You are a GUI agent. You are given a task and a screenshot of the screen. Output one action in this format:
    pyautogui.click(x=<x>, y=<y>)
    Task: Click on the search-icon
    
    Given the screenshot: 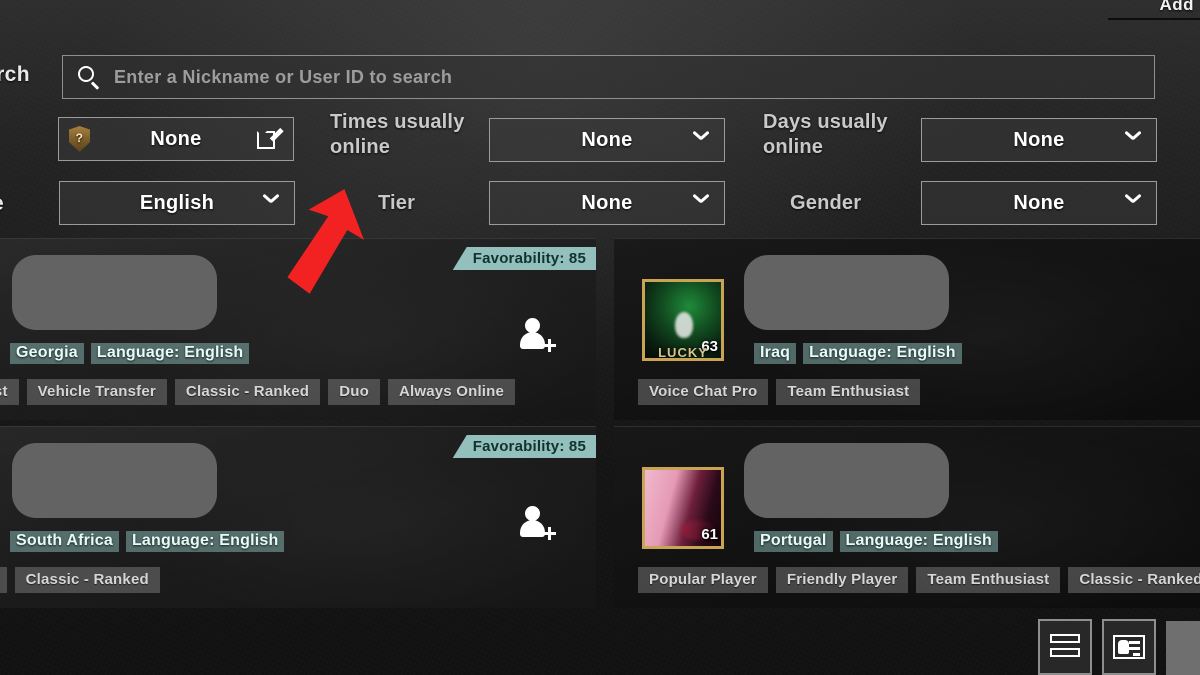 What is the action you would take?
    pyautogui.click(x=89, y=77)
    